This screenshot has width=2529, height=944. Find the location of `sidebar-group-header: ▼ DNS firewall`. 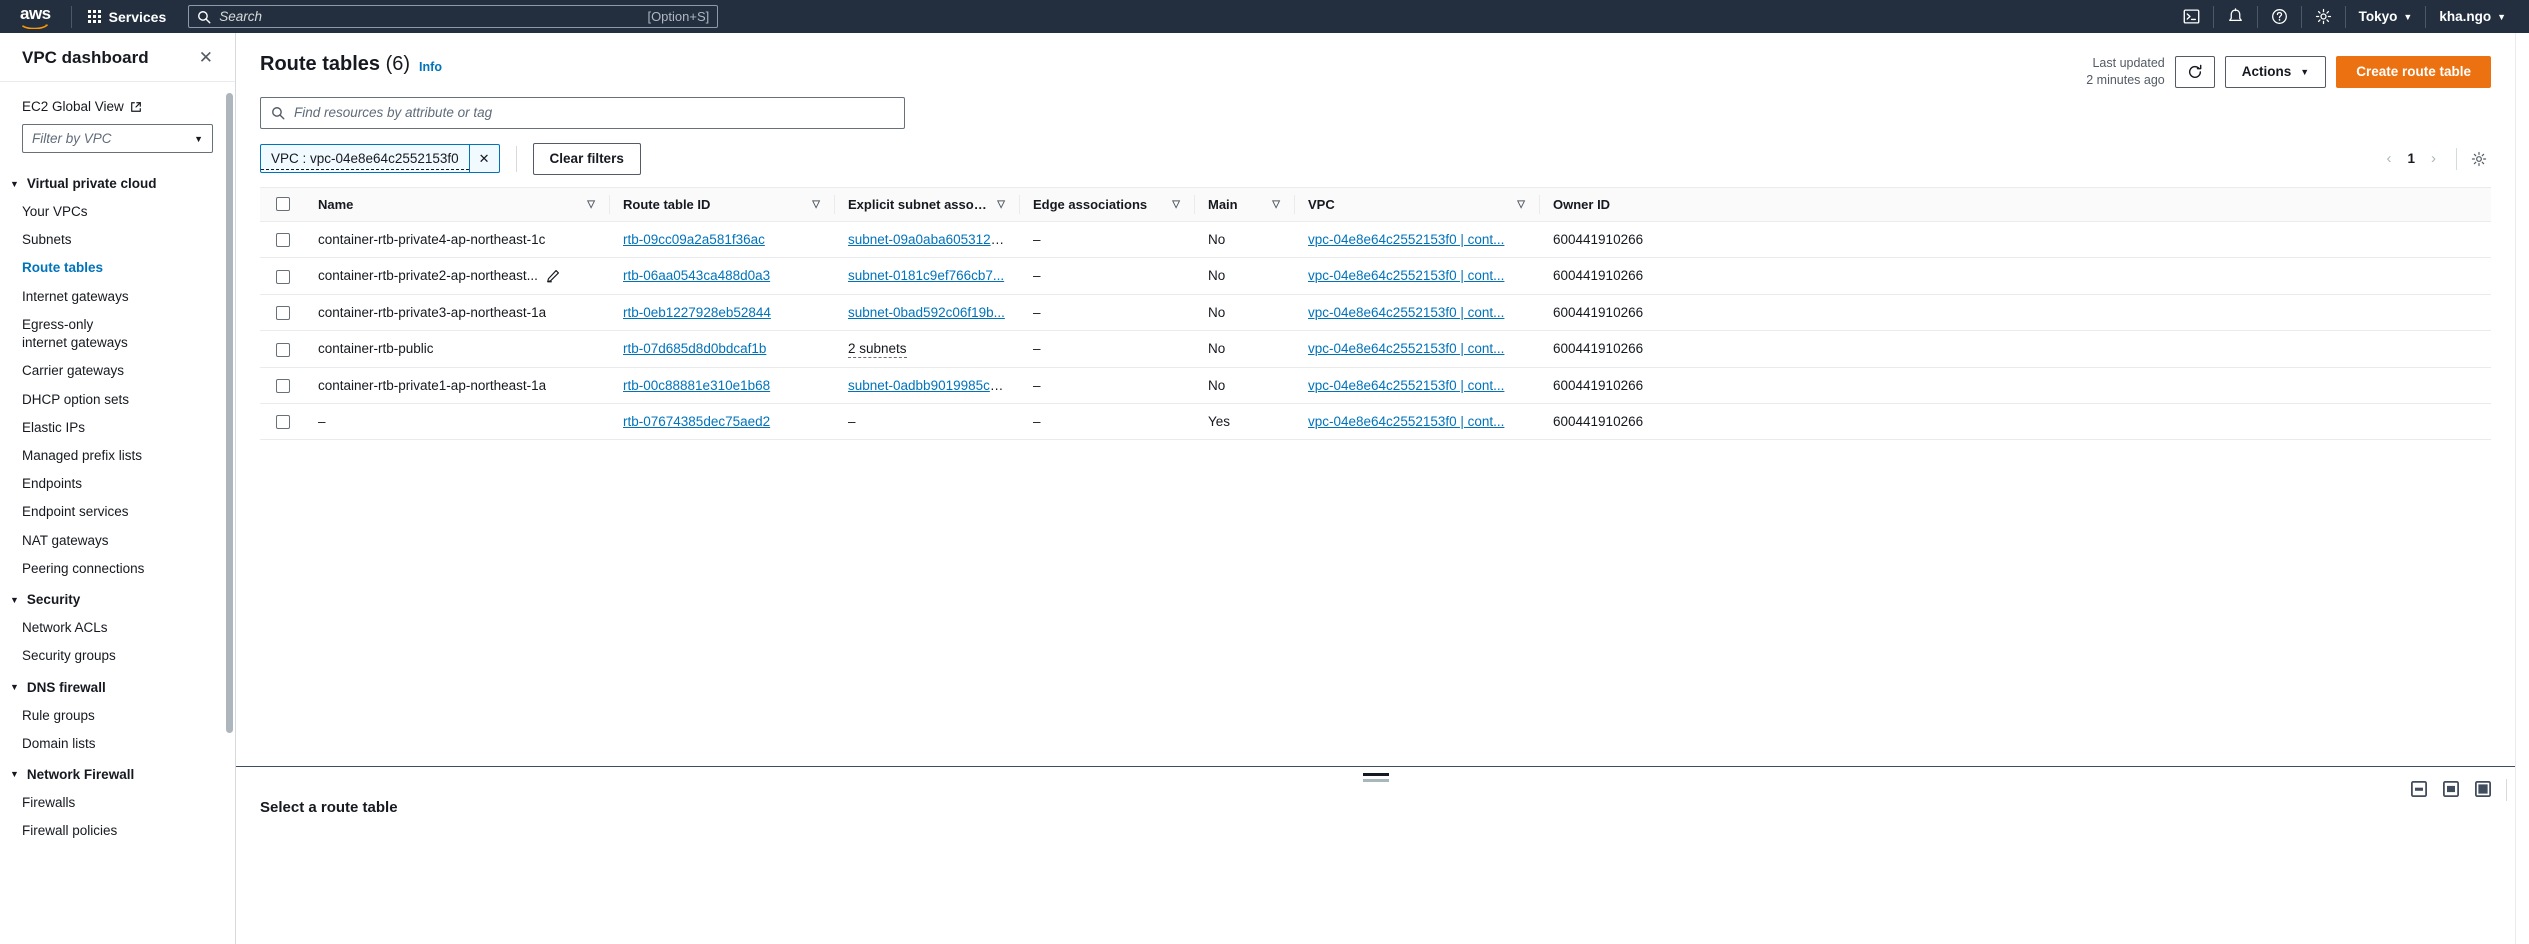

sidebar-group-header: ▼ DNS firewall is located at coordinates (117, 686).